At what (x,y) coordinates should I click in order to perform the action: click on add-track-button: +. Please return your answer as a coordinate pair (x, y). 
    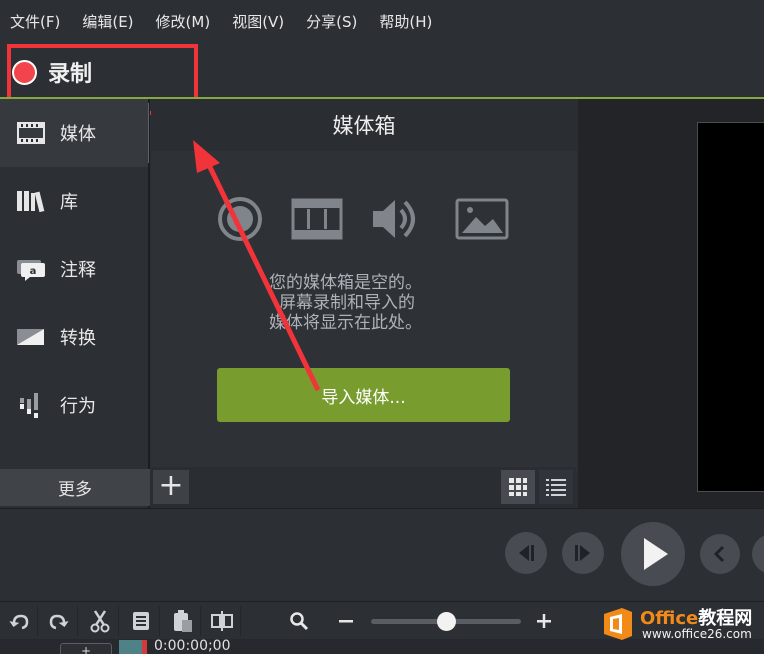
    Looking at the image, I should click on (86, 648).